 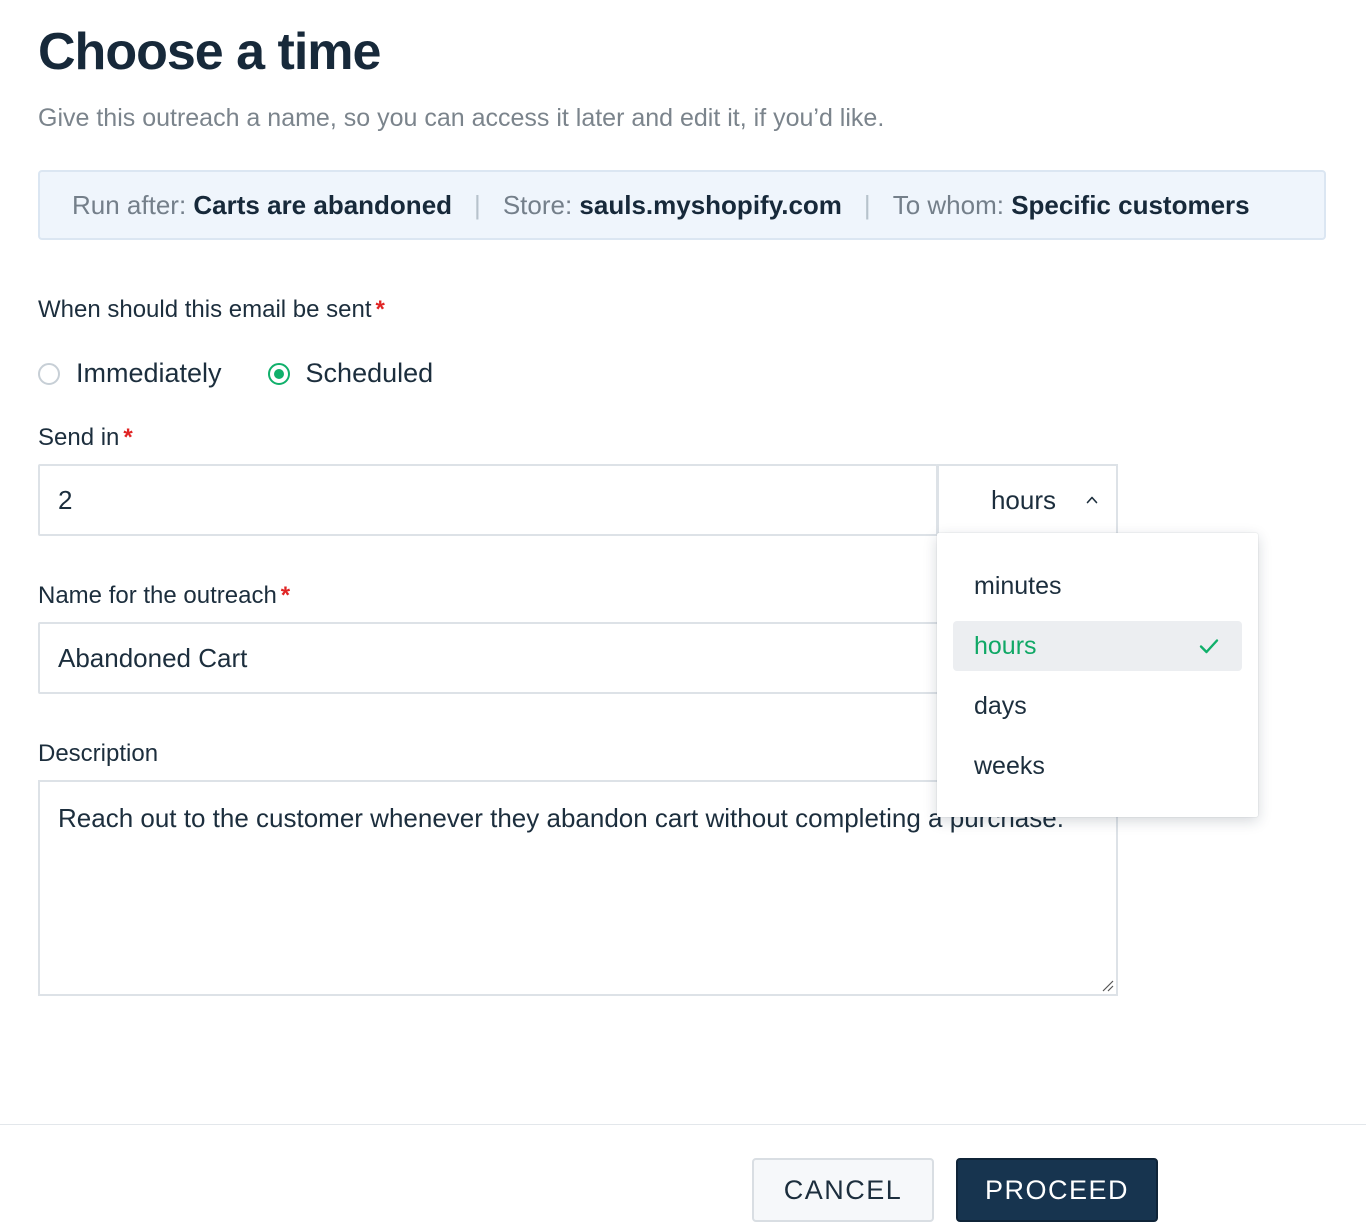 What do you see at coordinates (79, 437) in the screenshot?
I see `send-in-label-text: Send in` at bounding box center [79, 437].